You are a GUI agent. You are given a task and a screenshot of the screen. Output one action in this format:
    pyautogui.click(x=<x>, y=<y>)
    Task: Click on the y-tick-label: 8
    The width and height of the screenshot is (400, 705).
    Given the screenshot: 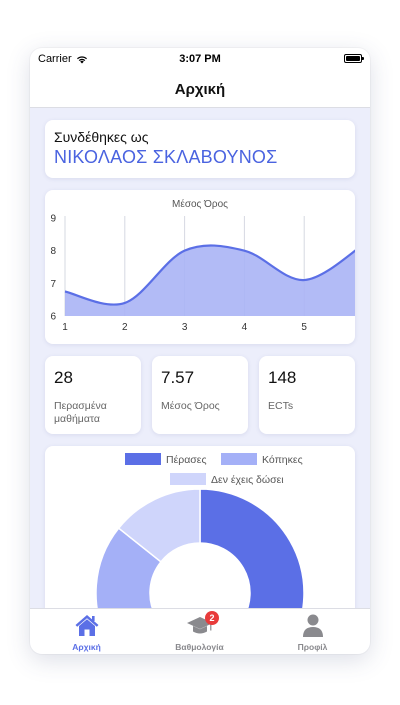 What is the action you would take?
    pyautogui.click(x=53, y=251)
    